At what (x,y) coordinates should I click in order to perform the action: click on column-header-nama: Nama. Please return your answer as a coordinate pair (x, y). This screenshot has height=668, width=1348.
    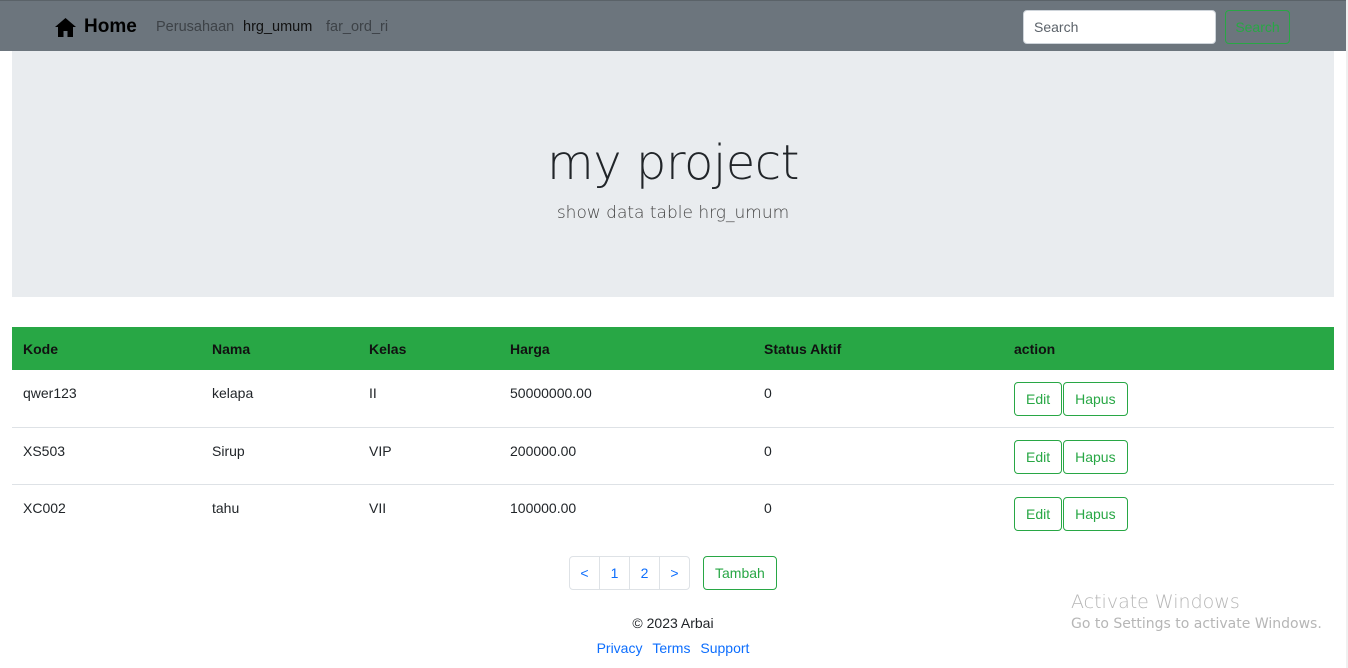
    Looking at the image, I should click on (231, 348).